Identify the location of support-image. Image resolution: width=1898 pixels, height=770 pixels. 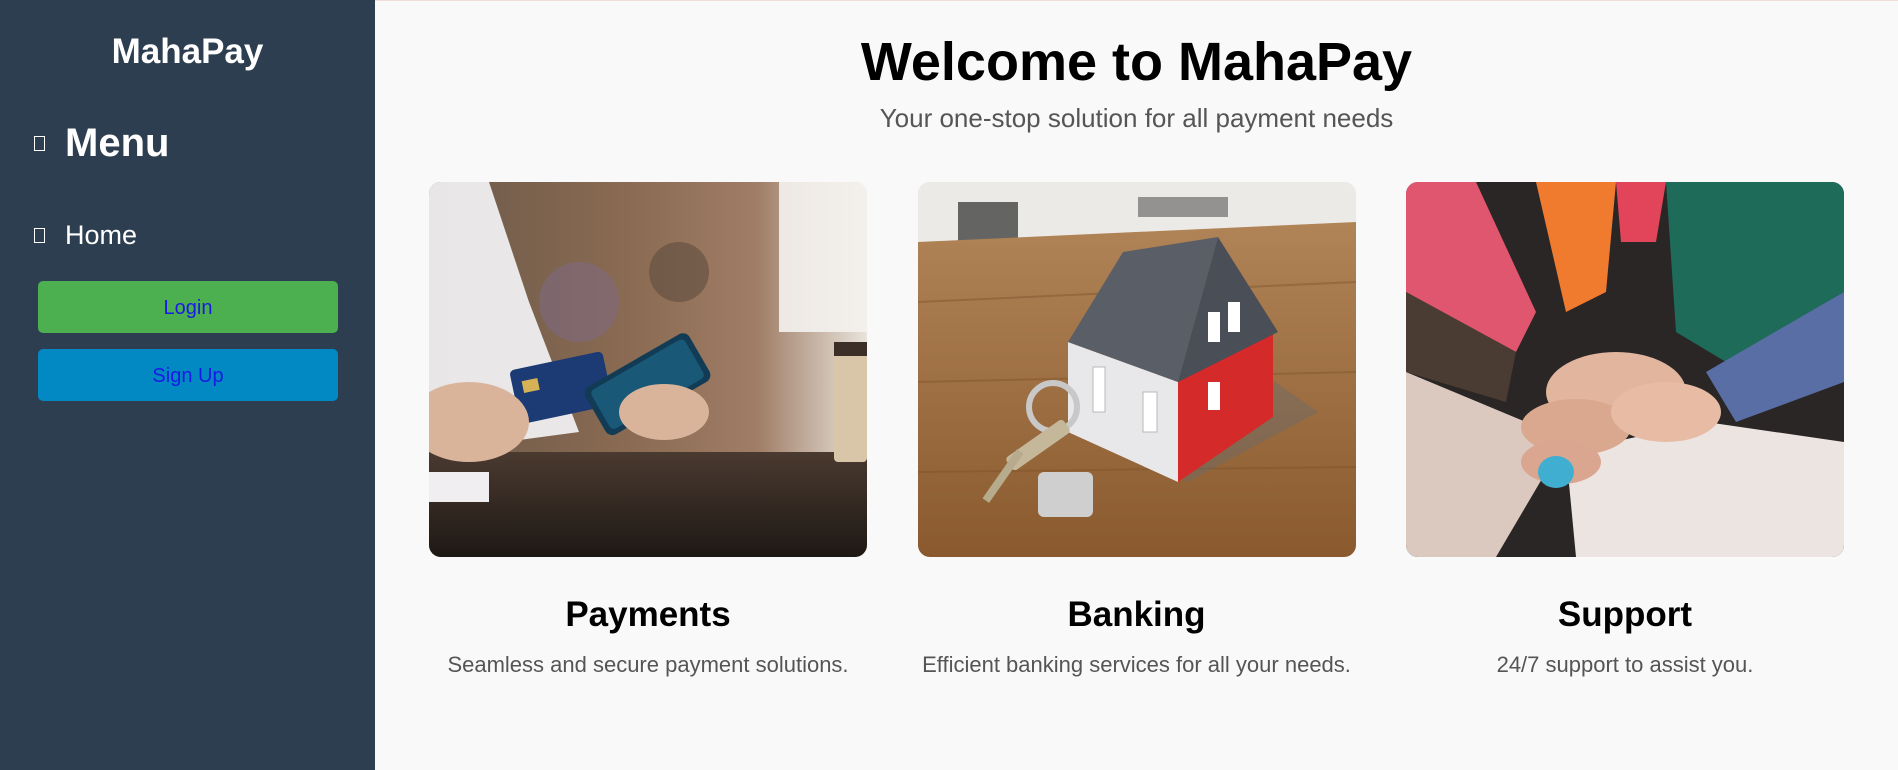
(1625, 369).